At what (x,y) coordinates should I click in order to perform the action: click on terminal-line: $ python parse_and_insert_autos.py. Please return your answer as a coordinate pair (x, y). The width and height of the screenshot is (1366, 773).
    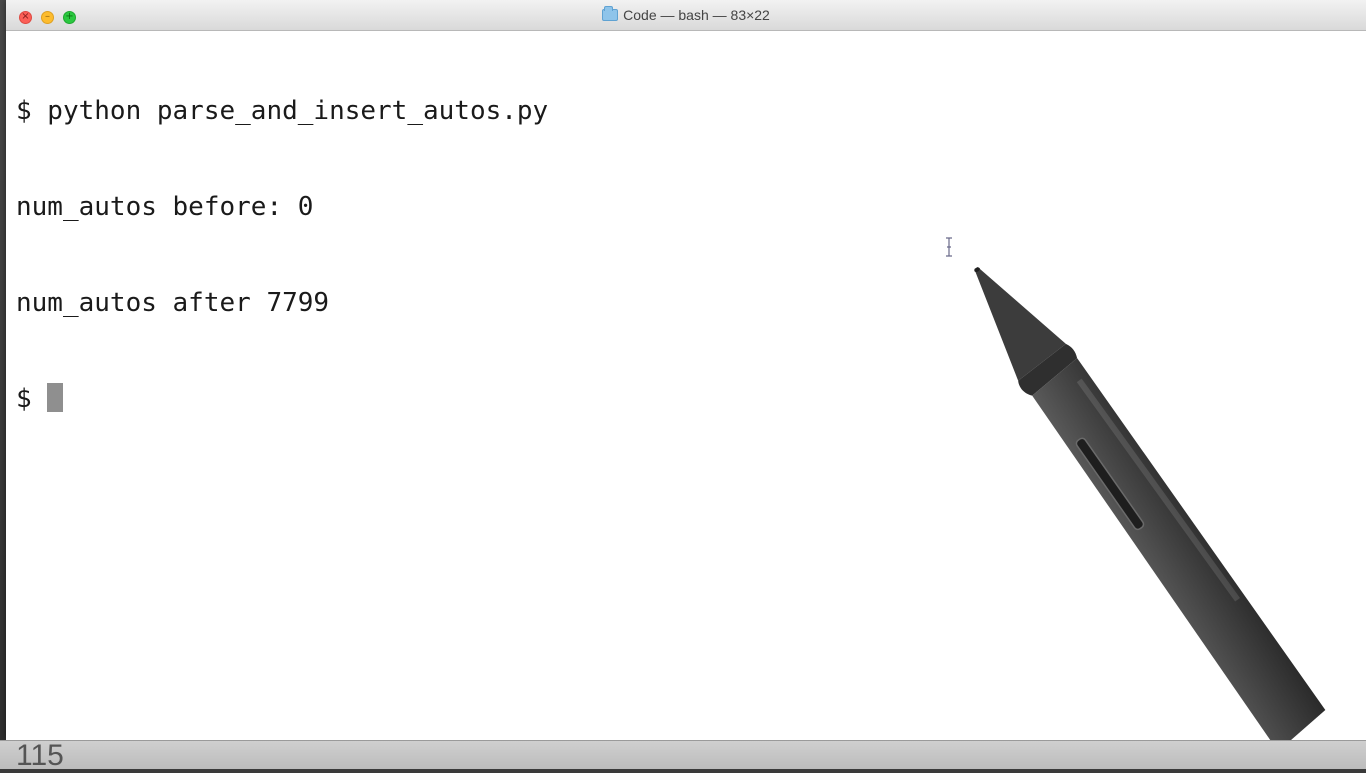
    Looking at the image, I should click on (282, 111).